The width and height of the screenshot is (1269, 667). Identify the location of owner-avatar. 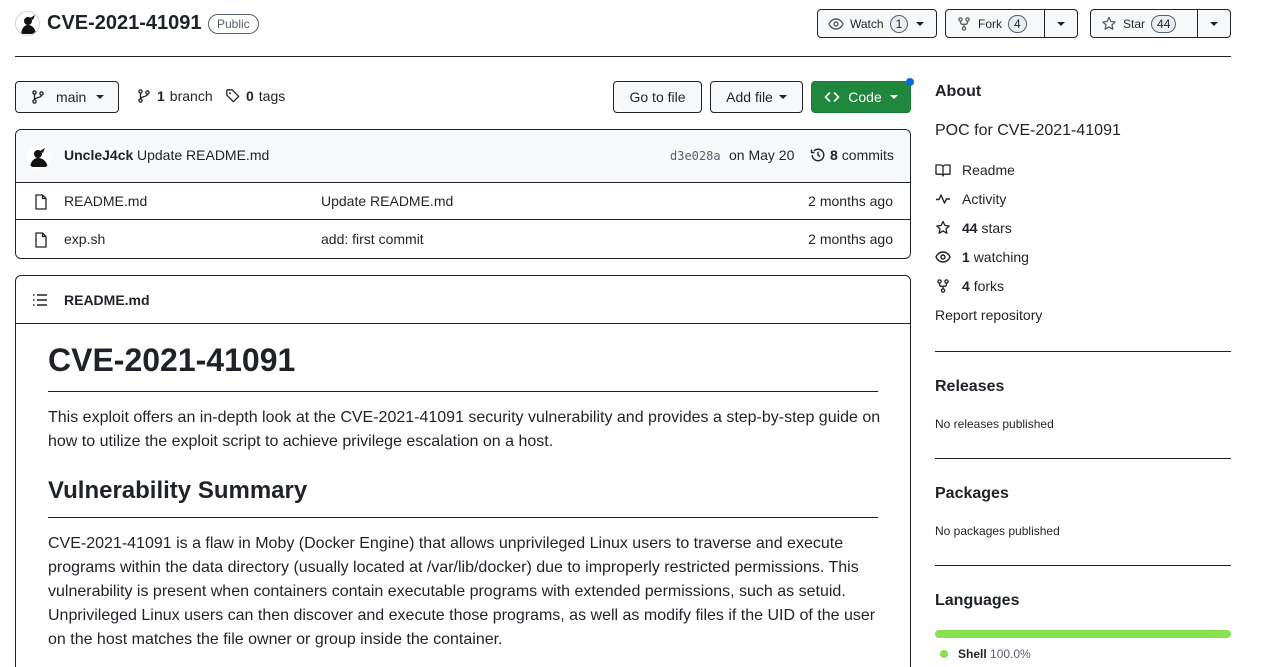
(27, 23).